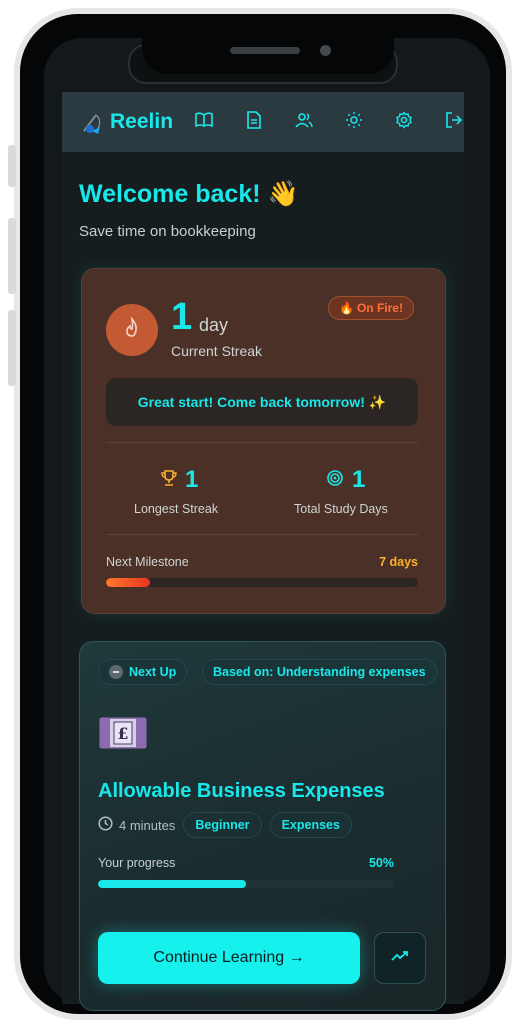 Image resolution: width=515 pixels, height=1025 pixels. I want to click on lesson-progress-fill, so click(172, 884).